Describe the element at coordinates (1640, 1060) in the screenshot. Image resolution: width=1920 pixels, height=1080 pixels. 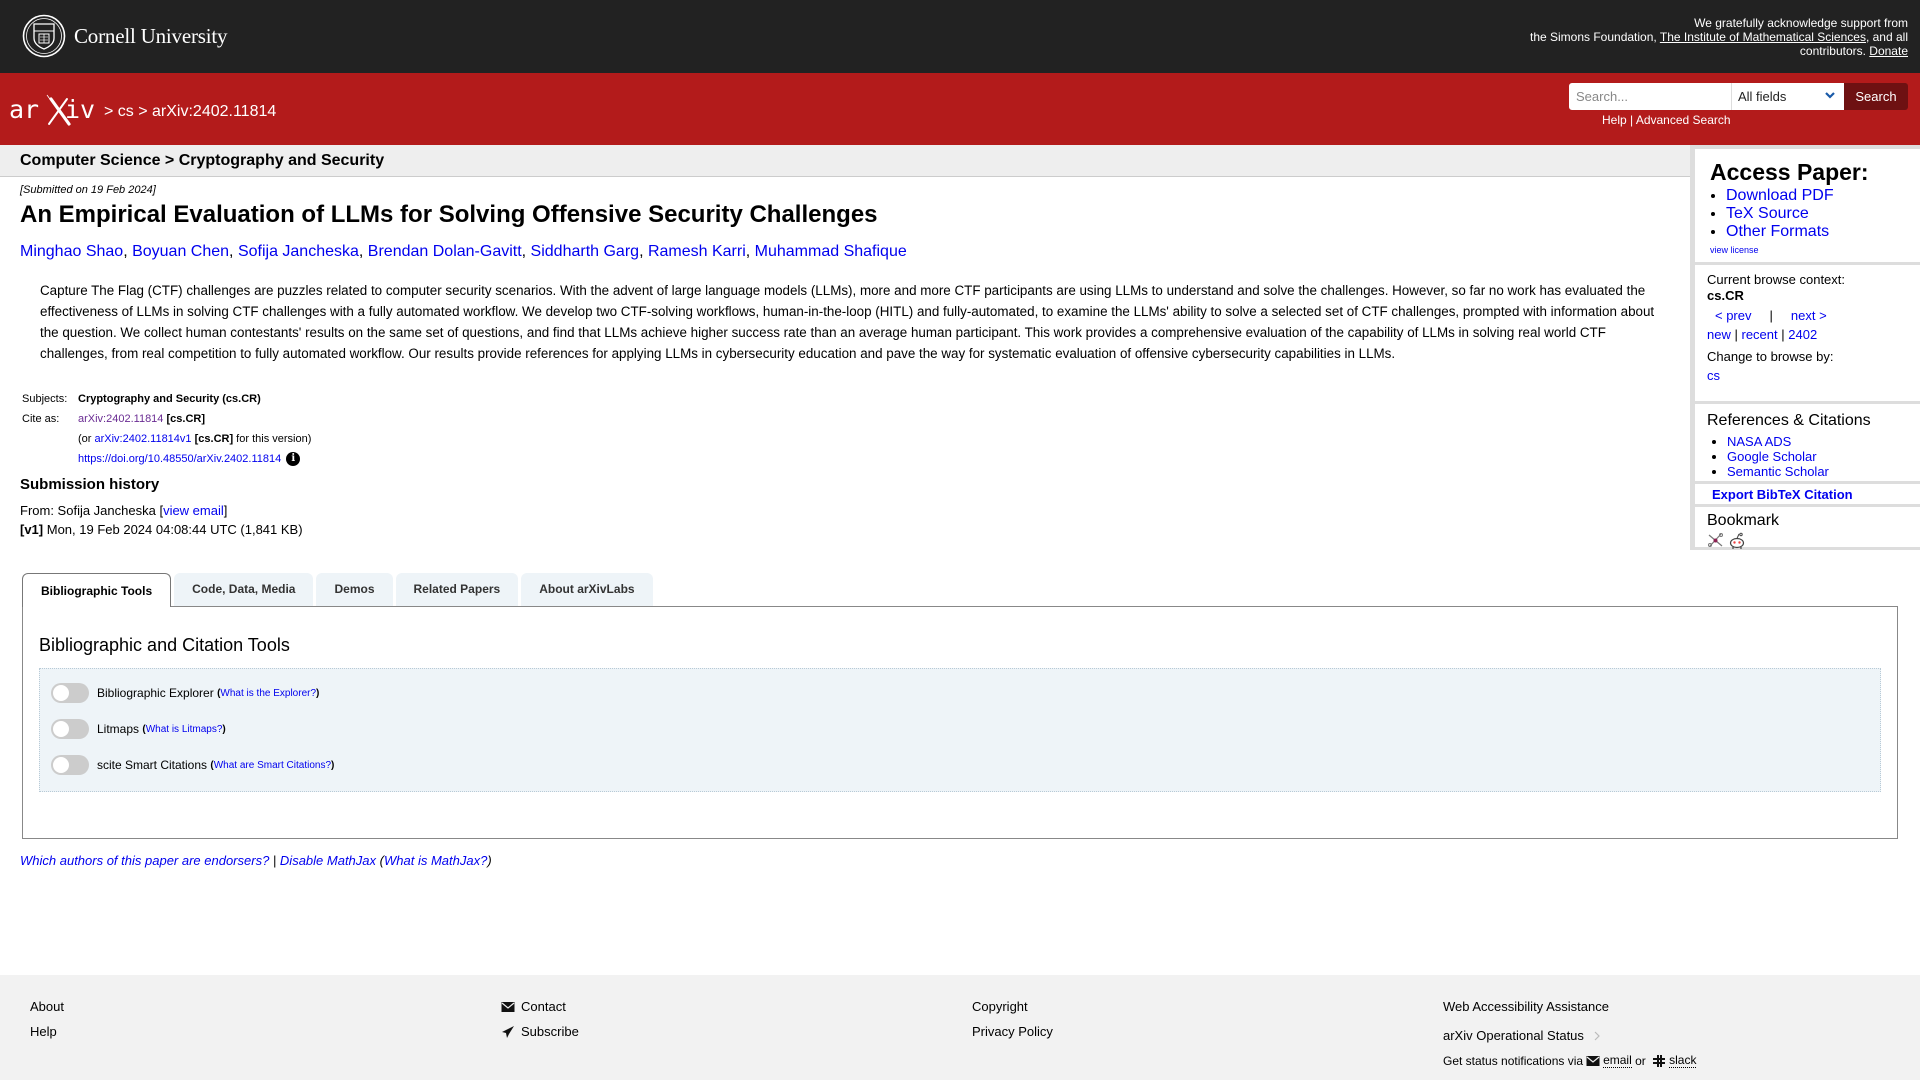
I see `status-or: or` at that location.